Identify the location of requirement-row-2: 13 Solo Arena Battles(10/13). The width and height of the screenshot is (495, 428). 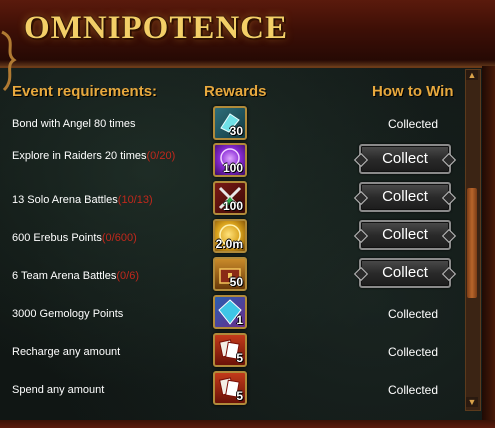
(107, 200).